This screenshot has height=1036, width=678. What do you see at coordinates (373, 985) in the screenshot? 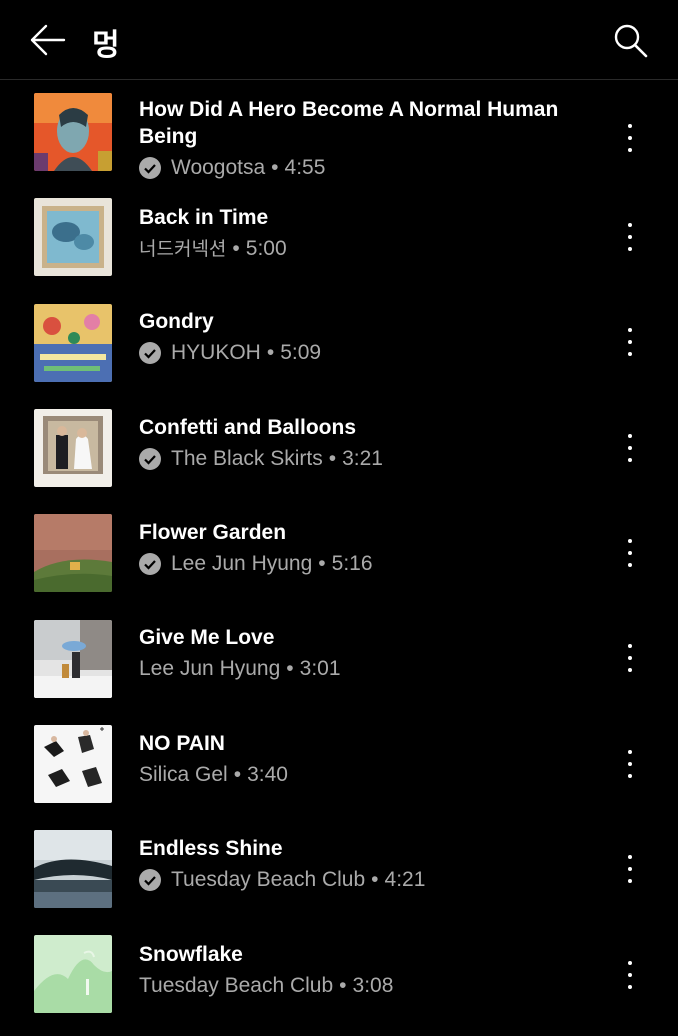
I see `duration: 3:08` at bounding box center [373, 985].